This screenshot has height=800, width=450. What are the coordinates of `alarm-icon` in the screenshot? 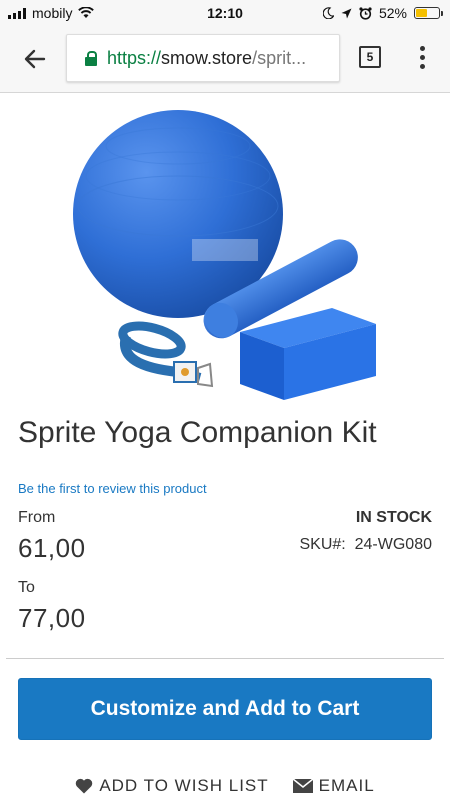 It's located at (365, 13).